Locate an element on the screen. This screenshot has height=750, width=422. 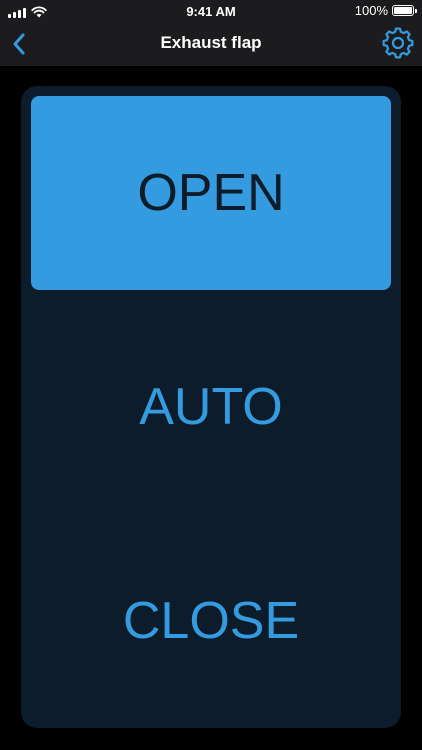
status-bar: 9:41 AM 100% is located at coordinates (211, 11).